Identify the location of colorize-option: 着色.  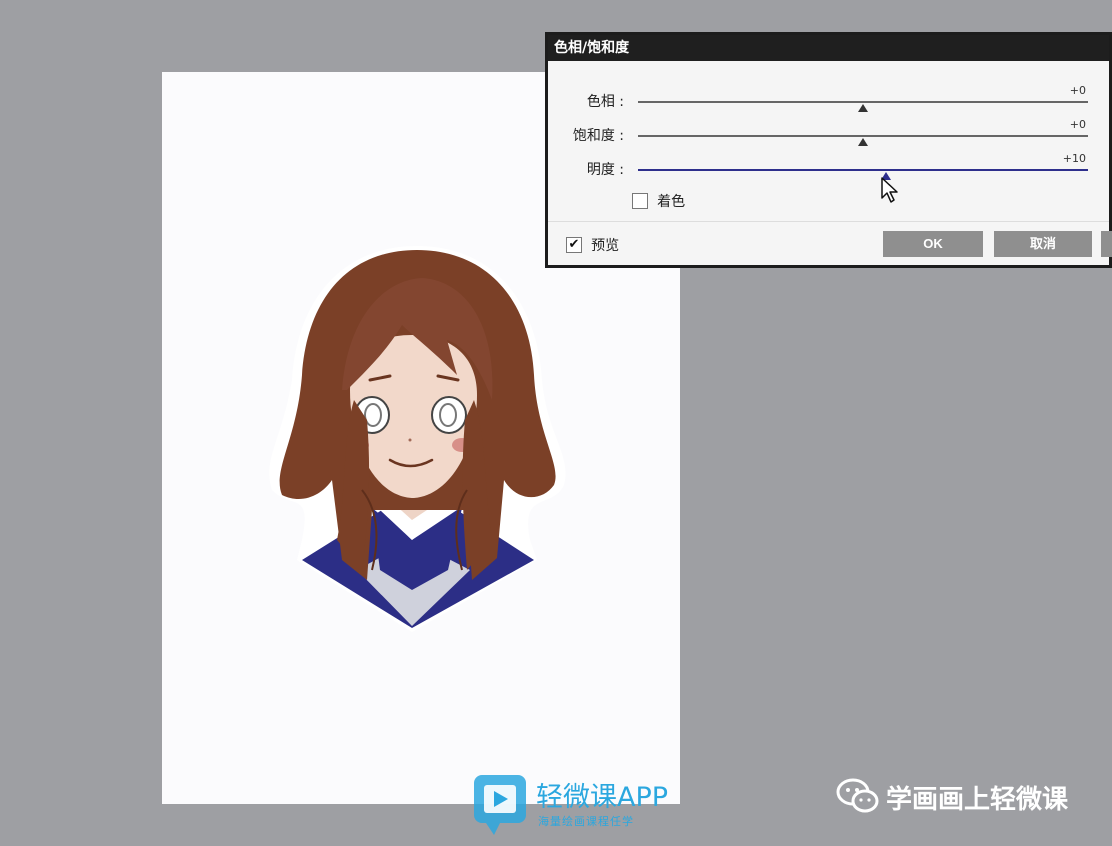
(658, 200).